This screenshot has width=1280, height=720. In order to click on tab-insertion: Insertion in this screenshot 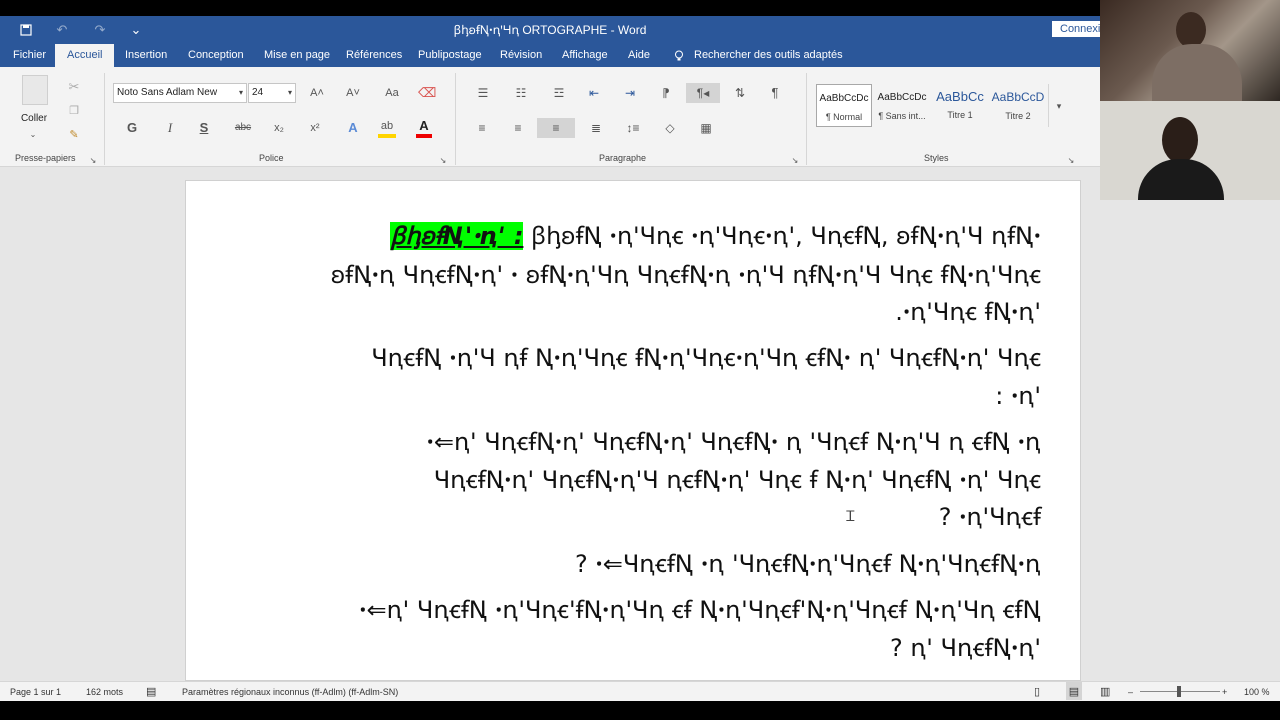, I will do `click(146, 55)`.